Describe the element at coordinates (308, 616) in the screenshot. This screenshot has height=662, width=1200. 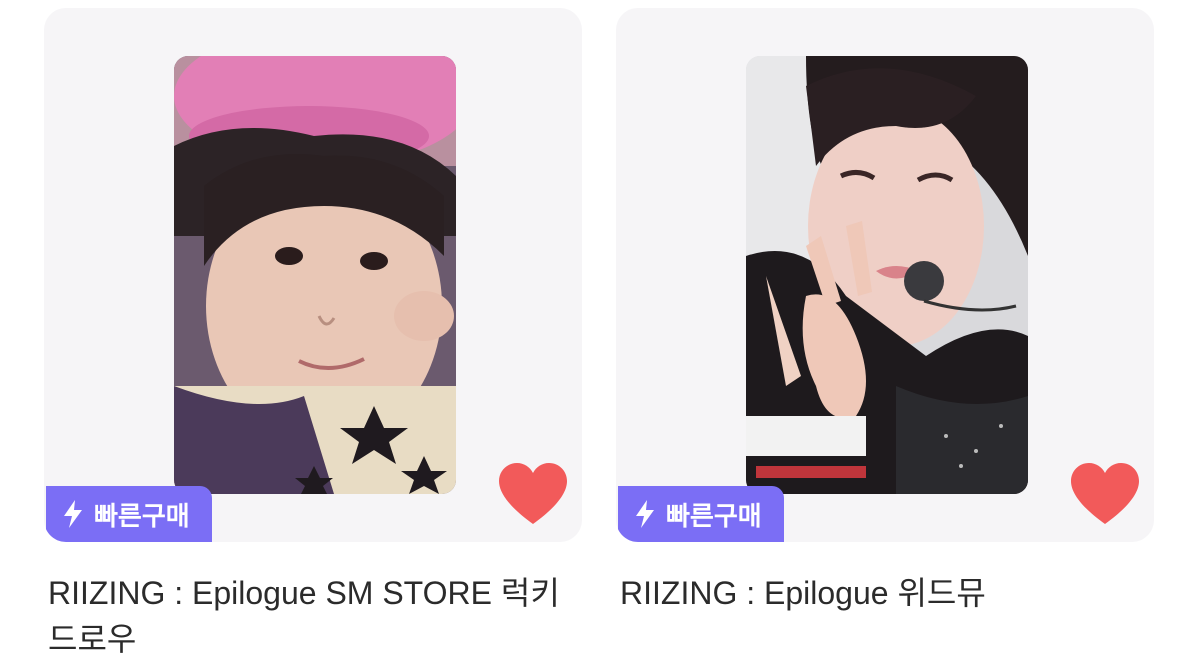
I see `product-title: RIIZING : Epilogue SM STORE 럭키드로우` at that location.